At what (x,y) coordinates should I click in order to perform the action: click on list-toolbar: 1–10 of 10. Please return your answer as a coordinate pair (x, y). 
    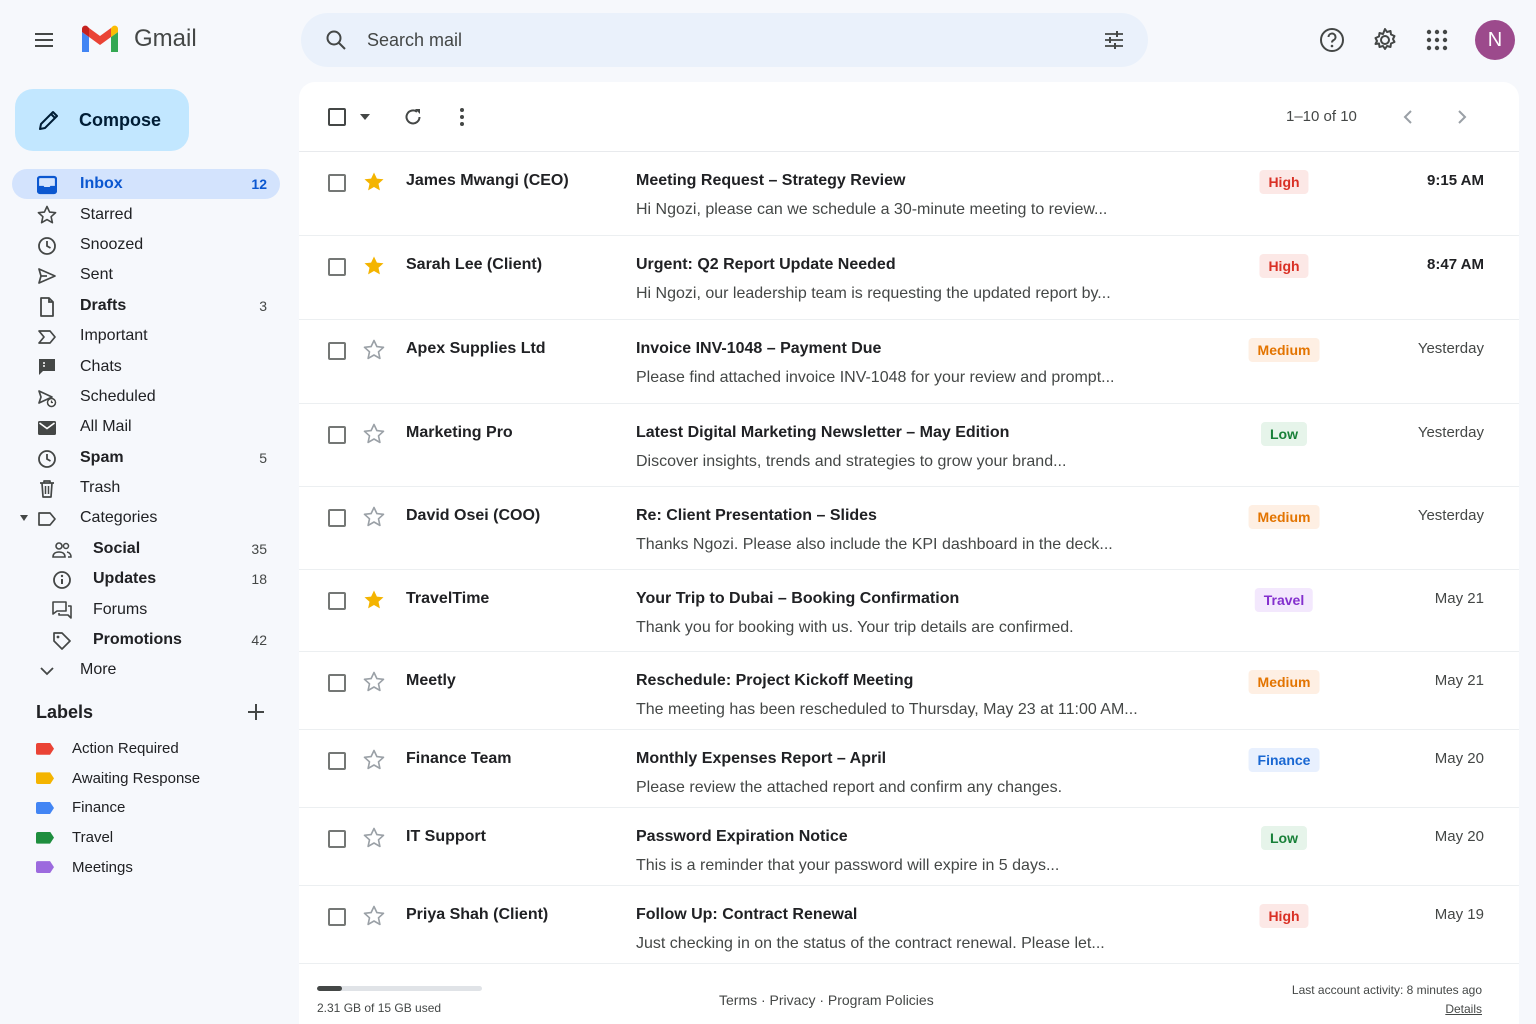
    Looking at the image, I should click on (909, 117).